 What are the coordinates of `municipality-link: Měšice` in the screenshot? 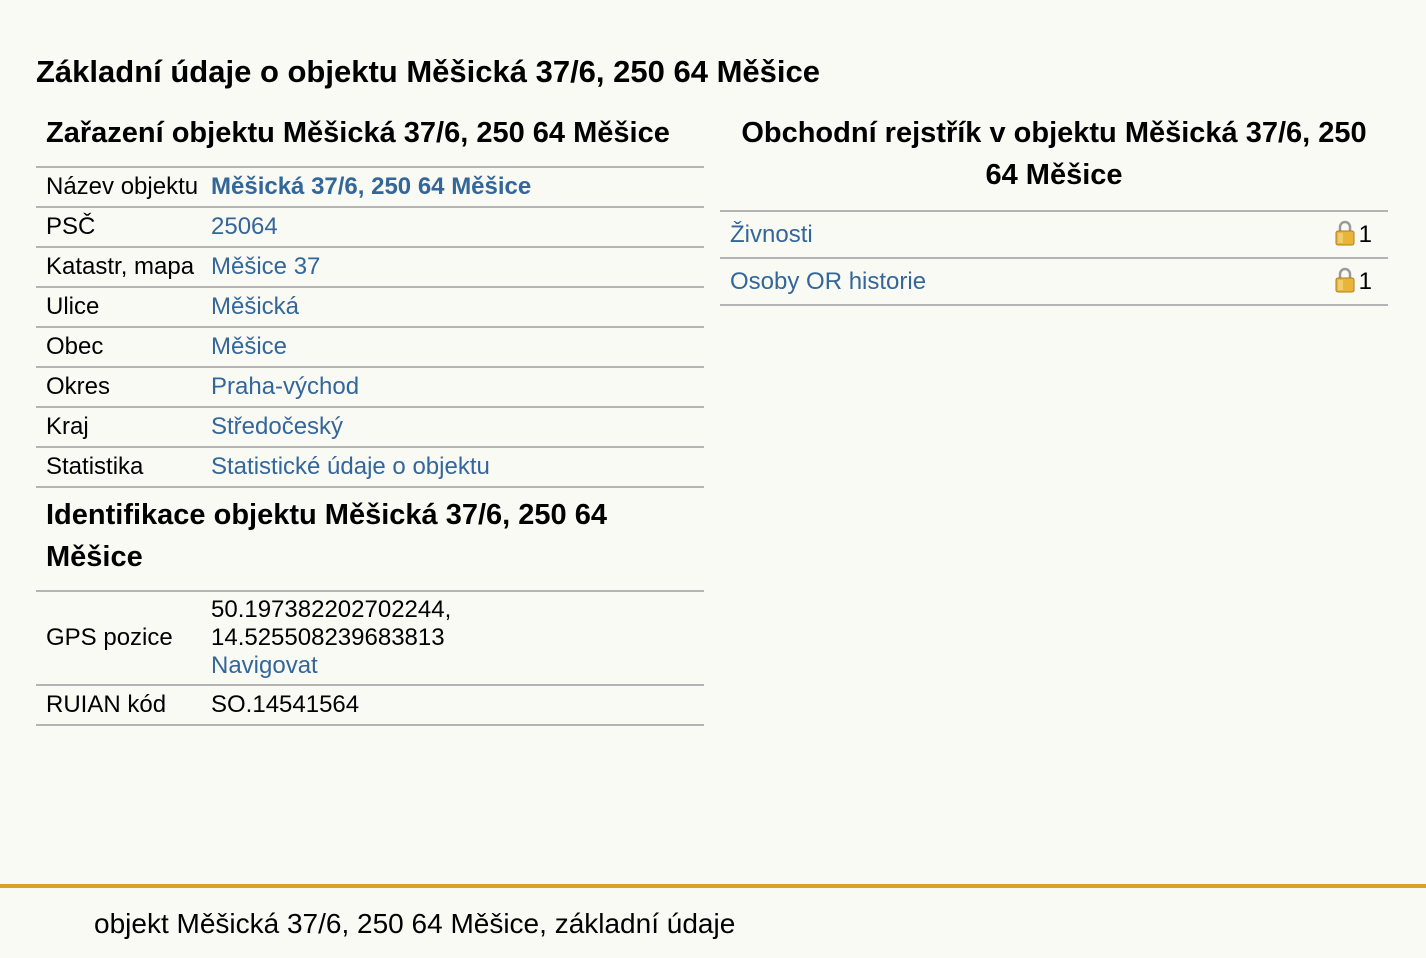 It's located at (249, 346).